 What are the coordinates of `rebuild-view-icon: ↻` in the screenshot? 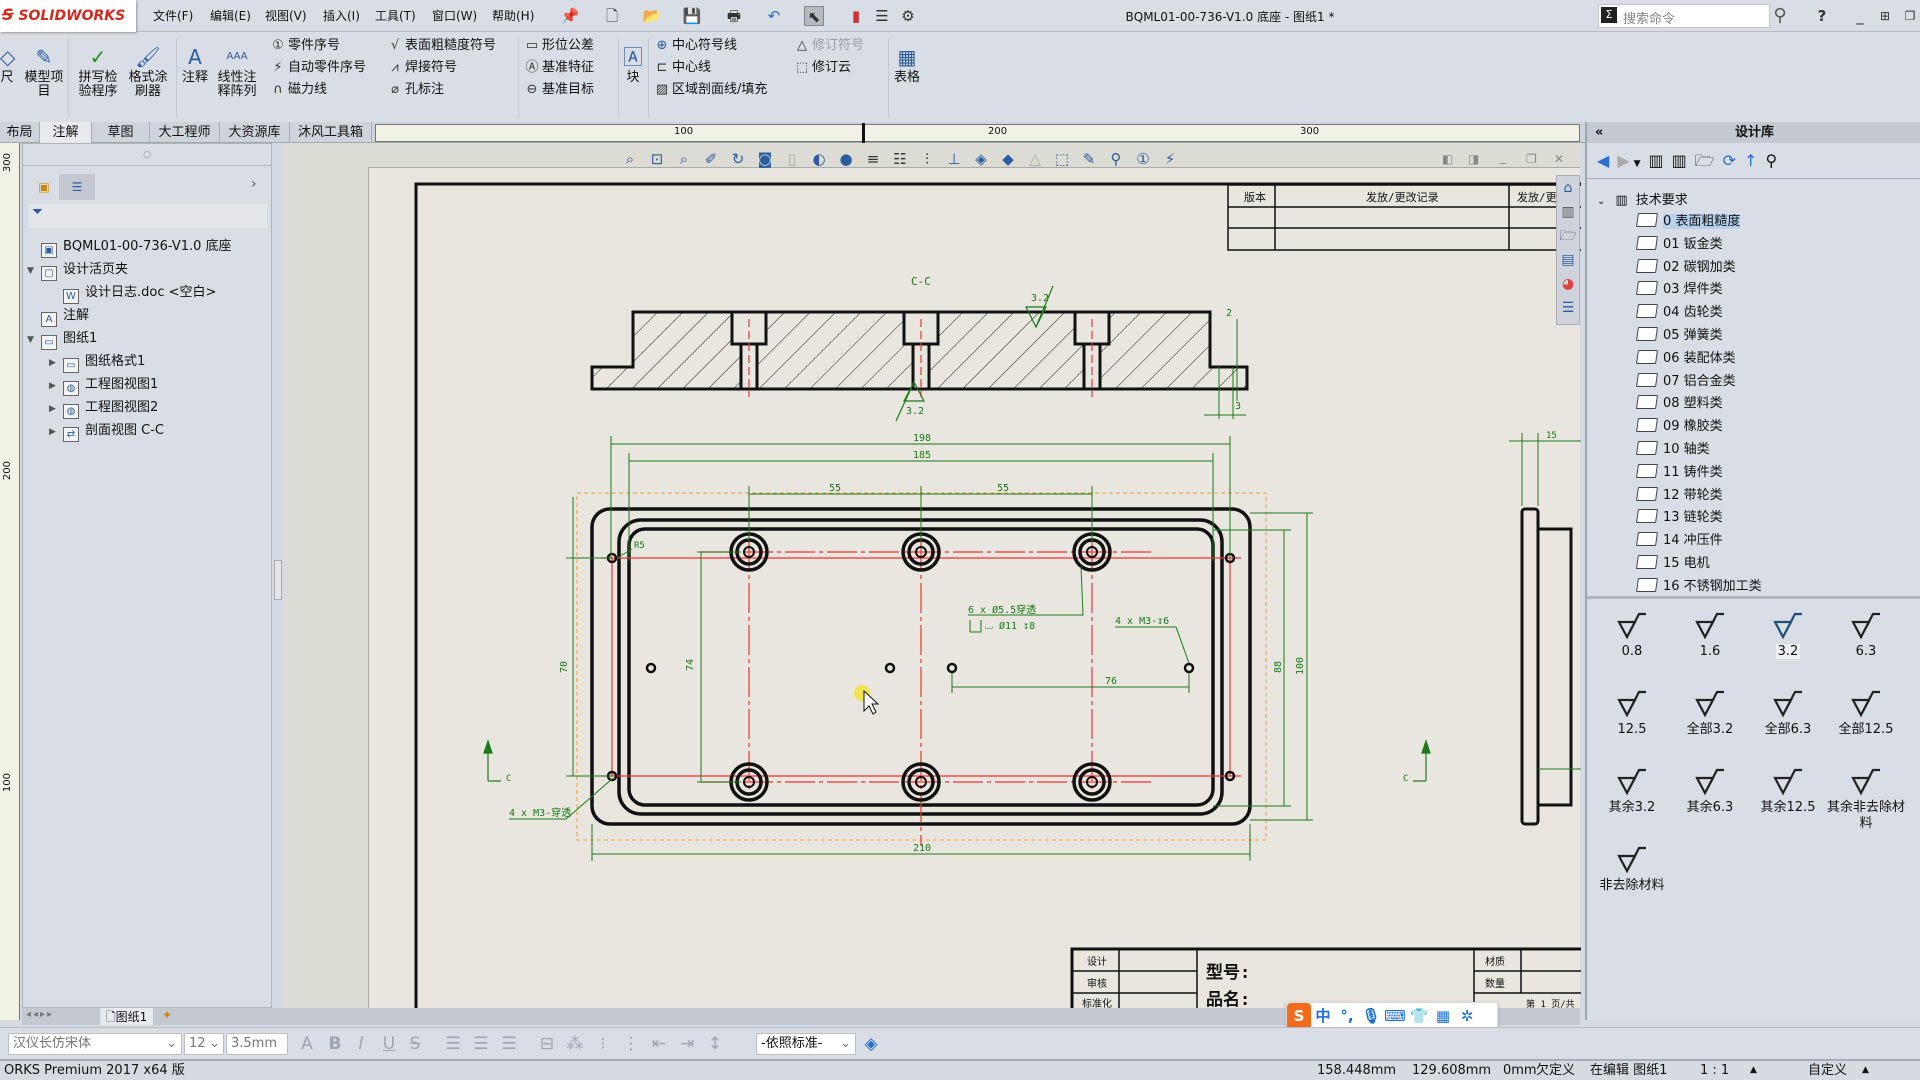 It's located at (738, 159).